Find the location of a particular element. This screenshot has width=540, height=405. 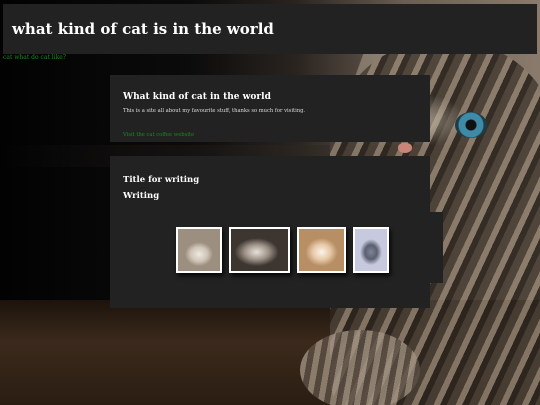

intro-link: Visit the cat coffee website is located at coordinates (158, 135).